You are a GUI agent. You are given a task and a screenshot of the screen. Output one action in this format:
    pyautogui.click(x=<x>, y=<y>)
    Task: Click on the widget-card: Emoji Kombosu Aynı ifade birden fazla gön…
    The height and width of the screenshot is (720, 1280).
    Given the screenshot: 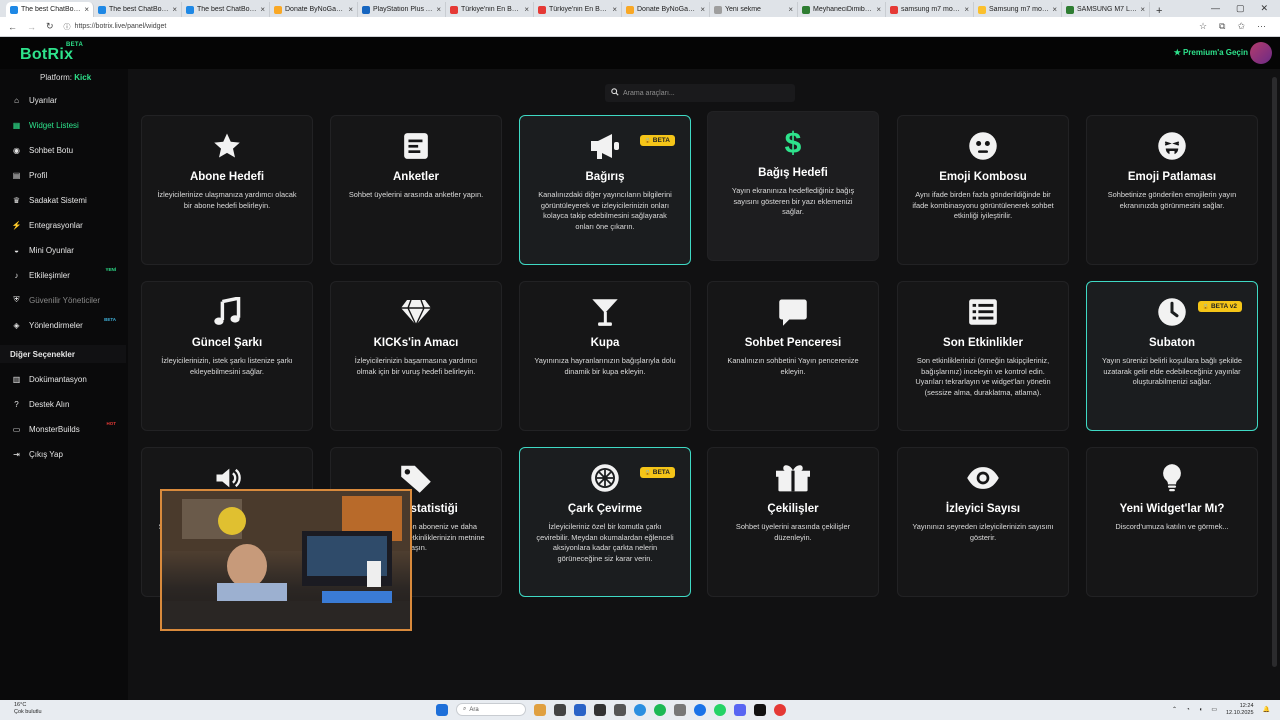 What is the action you would take?
    pyautogui.click(x=983, y=190)
    